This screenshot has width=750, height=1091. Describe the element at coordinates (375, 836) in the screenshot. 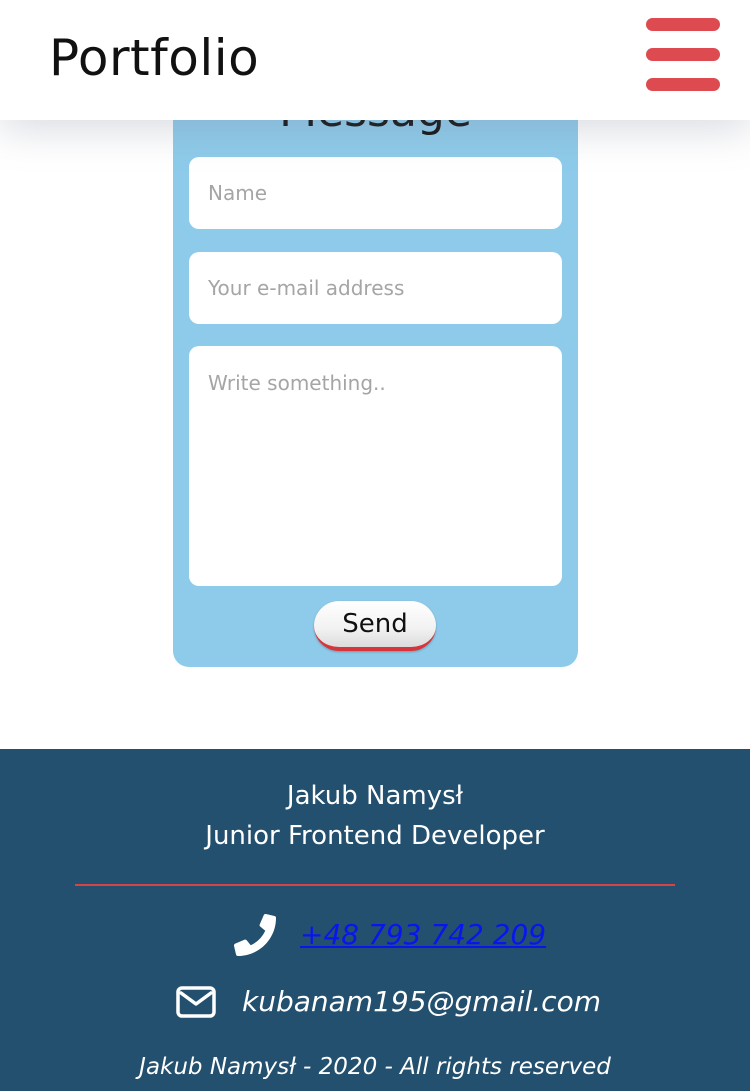

I see `footer-author-role: Junior Frontend Developer` at that location.